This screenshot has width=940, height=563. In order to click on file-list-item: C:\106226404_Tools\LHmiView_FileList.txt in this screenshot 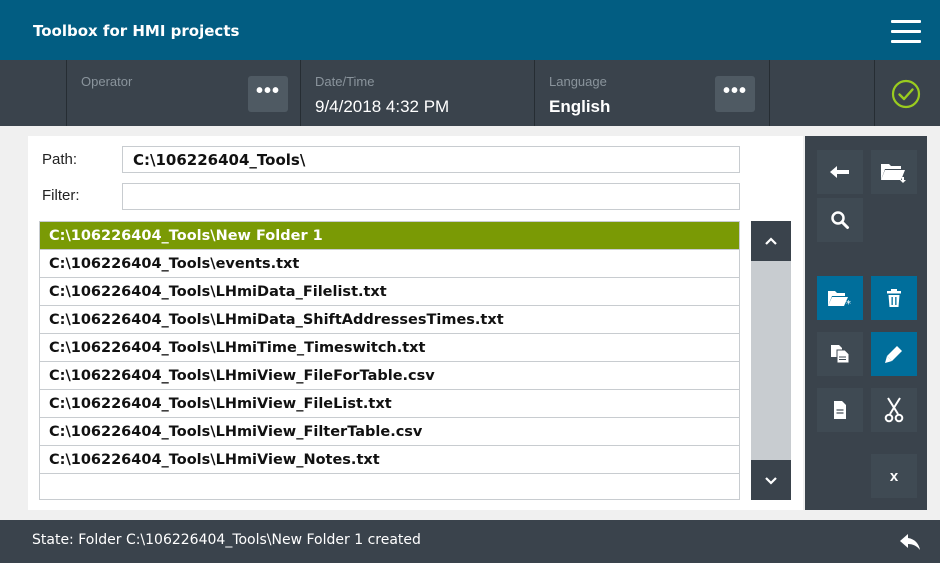, I will do `click(389, 404)`.